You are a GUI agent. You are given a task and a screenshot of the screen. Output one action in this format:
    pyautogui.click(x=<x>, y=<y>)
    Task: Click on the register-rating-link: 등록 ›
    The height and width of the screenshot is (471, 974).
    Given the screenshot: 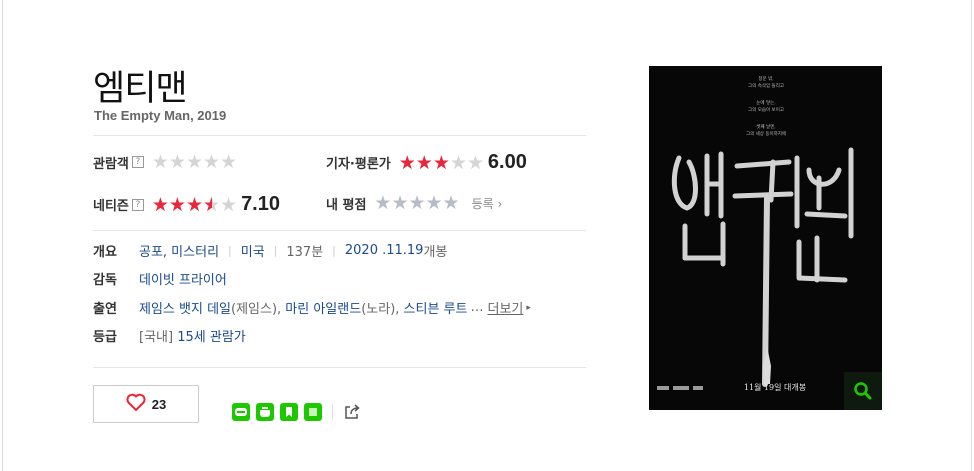 What is the action you would take?
    pyautogui.click(x=487, y=203)
    